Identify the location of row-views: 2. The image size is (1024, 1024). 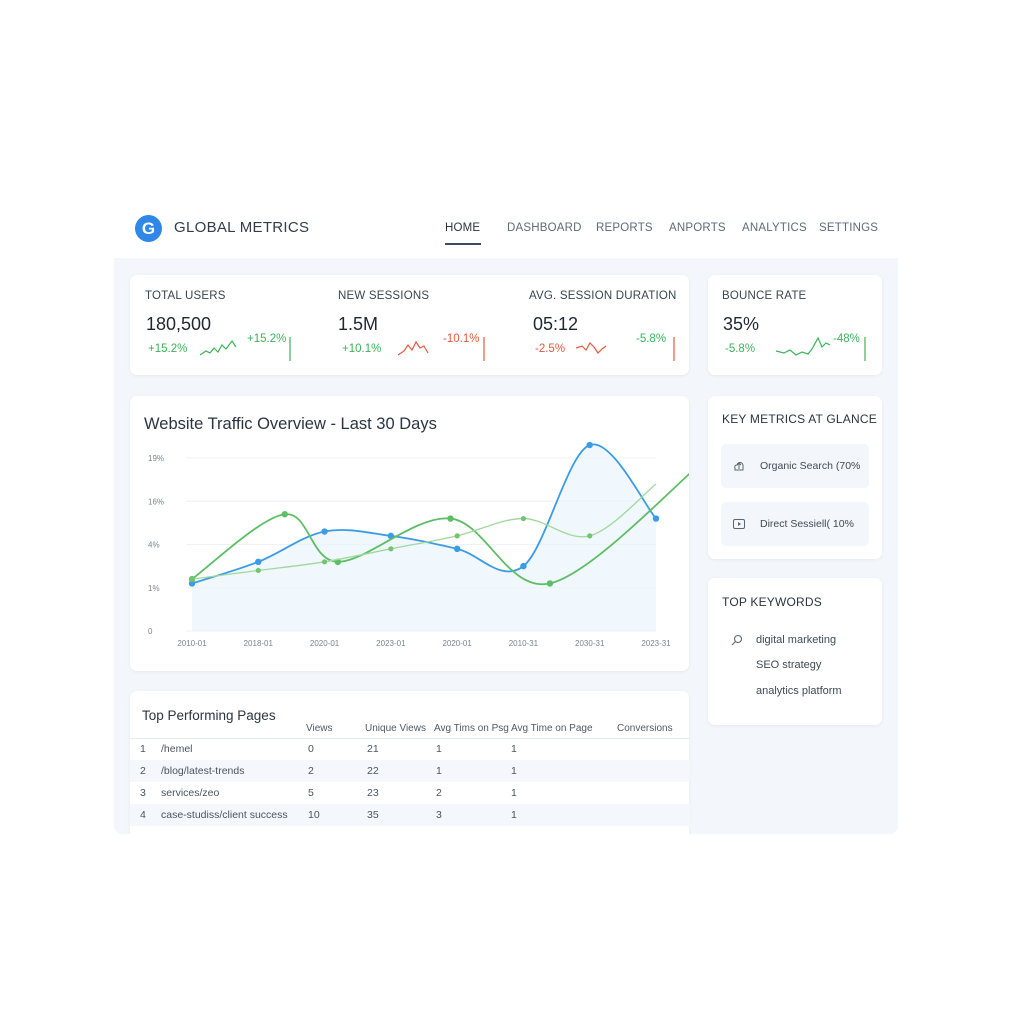
(311, 771).